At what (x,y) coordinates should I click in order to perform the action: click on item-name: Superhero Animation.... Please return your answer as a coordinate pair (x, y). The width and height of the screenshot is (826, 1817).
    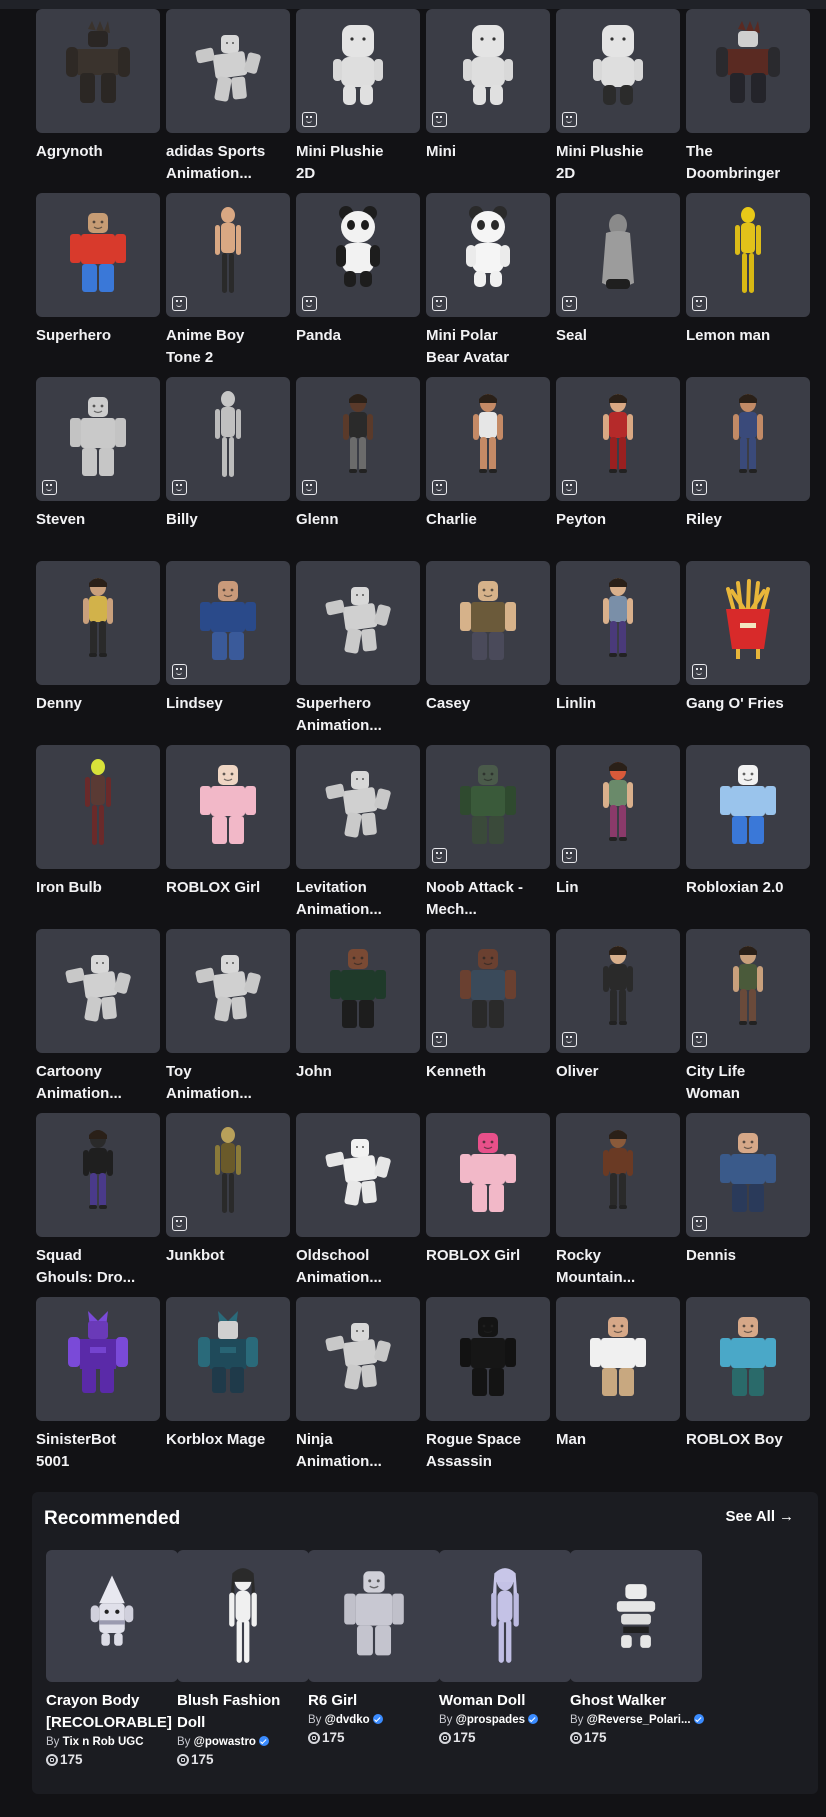
    Looking at the image, I should click on (355, 715).